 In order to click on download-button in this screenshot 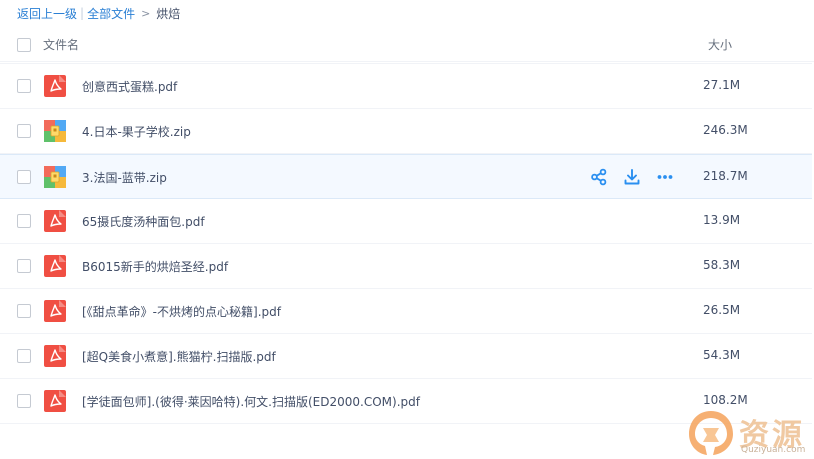, I will do `click(632, 178)`.